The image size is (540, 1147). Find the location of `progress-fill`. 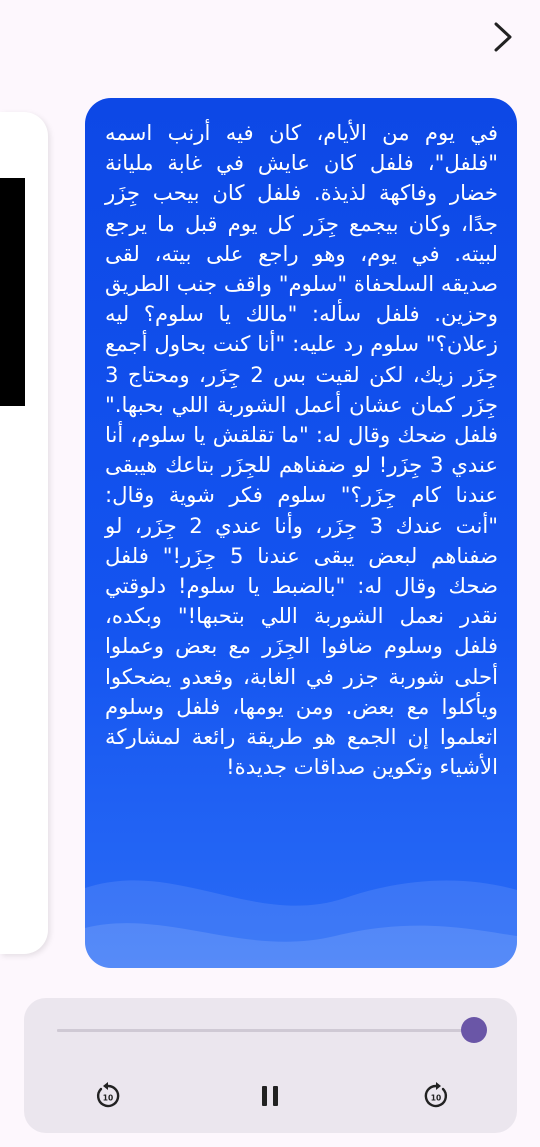

progress-fill is located at coordinates (266, 1030).